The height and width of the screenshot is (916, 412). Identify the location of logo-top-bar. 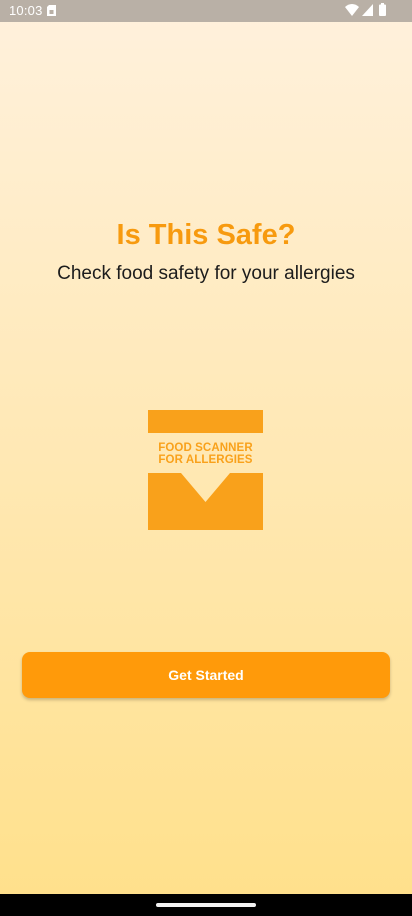
(205, 421).